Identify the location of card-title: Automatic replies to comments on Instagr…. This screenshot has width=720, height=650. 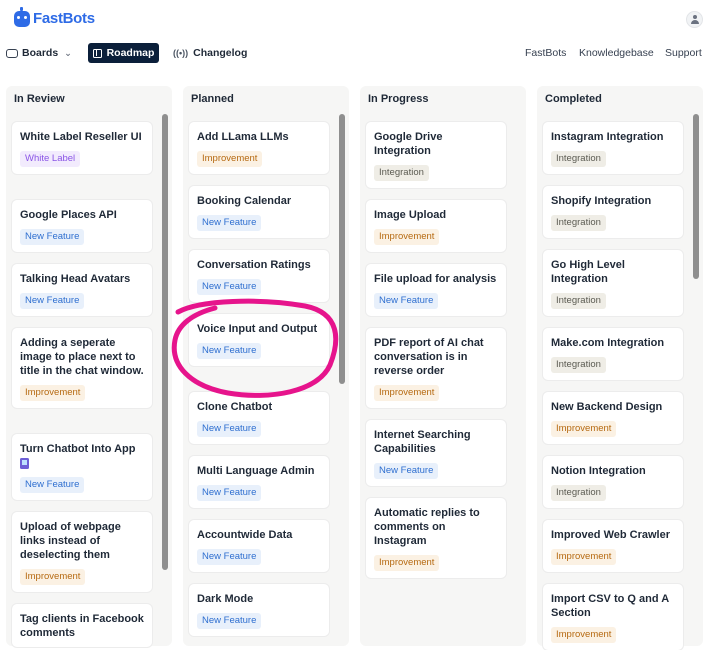
(427, 527).